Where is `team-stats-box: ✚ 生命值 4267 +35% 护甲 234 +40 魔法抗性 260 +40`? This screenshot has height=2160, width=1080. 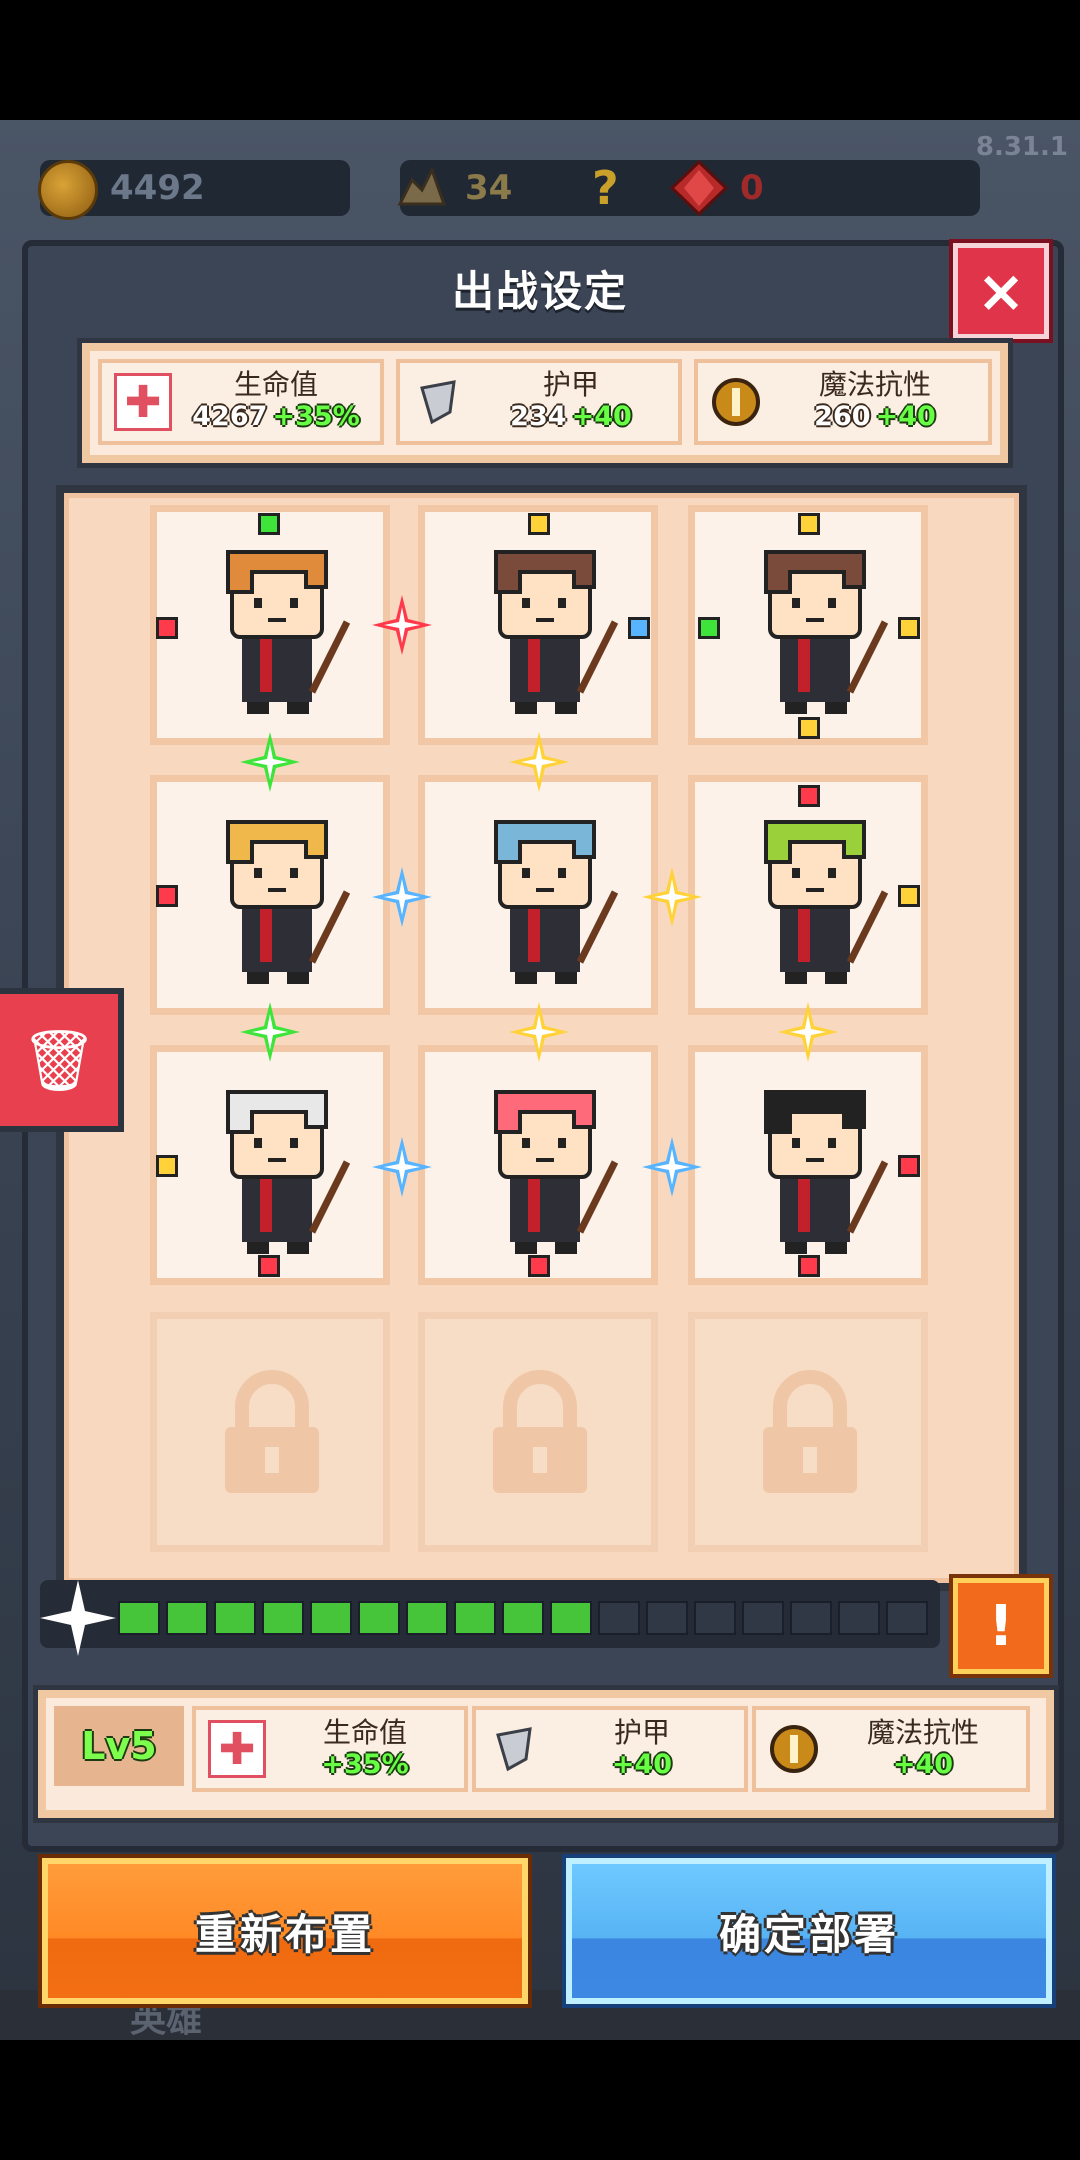 team-stats-box: ✚ 生命值 4267 +35% 护甲 234 +40 魔法抗性 260 +40 is located at coordinates (545, 403).